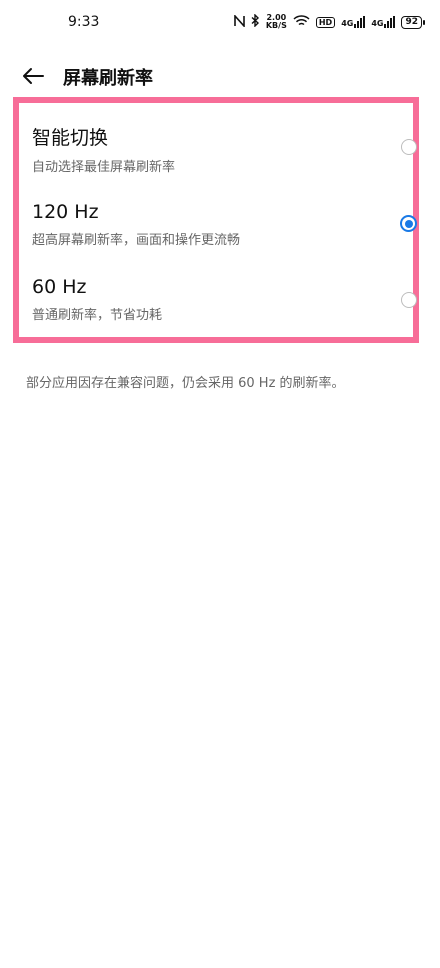  I want to click on status-icons: 2.00 KB/S HD 4G 4G 92, so click(329, 21).